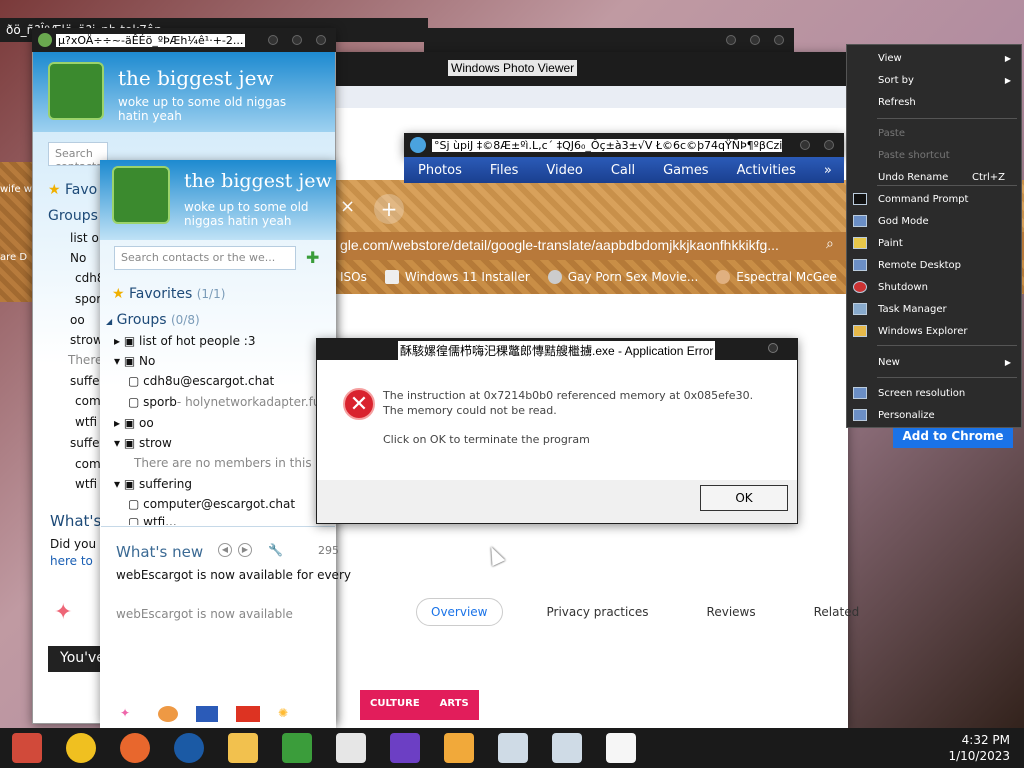 The height and width of the screenshot is (768, 1024). I want to click on menu-files: Files, so click(504, 170).